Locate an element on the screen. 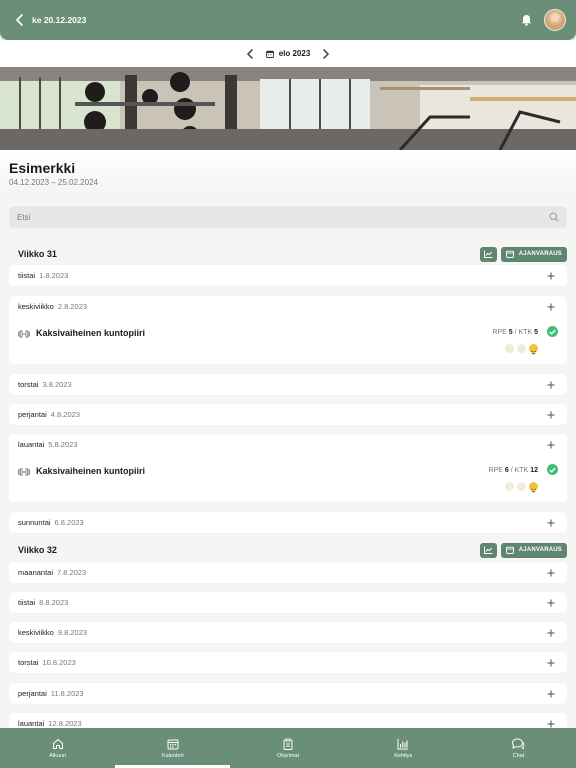  day-date: 6.8.2023 is located at coordinates (69, 522).